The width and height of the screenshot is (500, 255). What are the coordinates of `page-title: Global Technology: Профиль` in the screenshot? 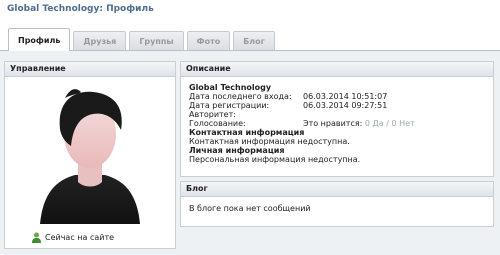 It's located at (80, 9).